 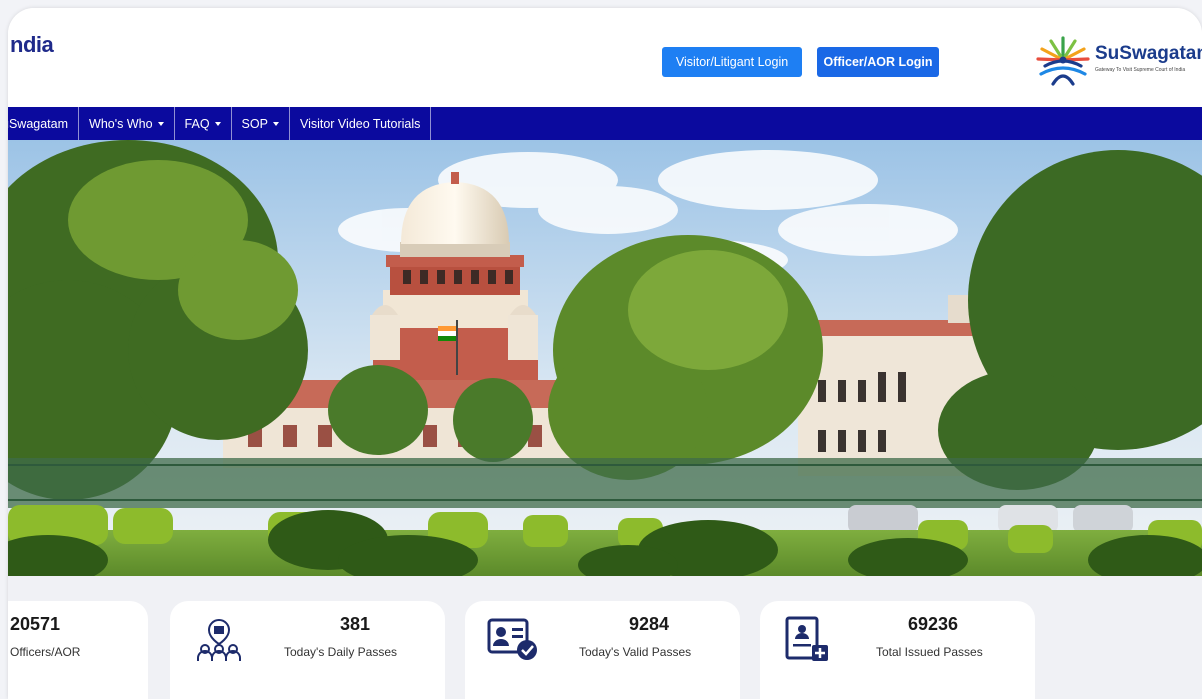 I want to click on suswagatam-logo-icon, so click(x=1063, y=61).